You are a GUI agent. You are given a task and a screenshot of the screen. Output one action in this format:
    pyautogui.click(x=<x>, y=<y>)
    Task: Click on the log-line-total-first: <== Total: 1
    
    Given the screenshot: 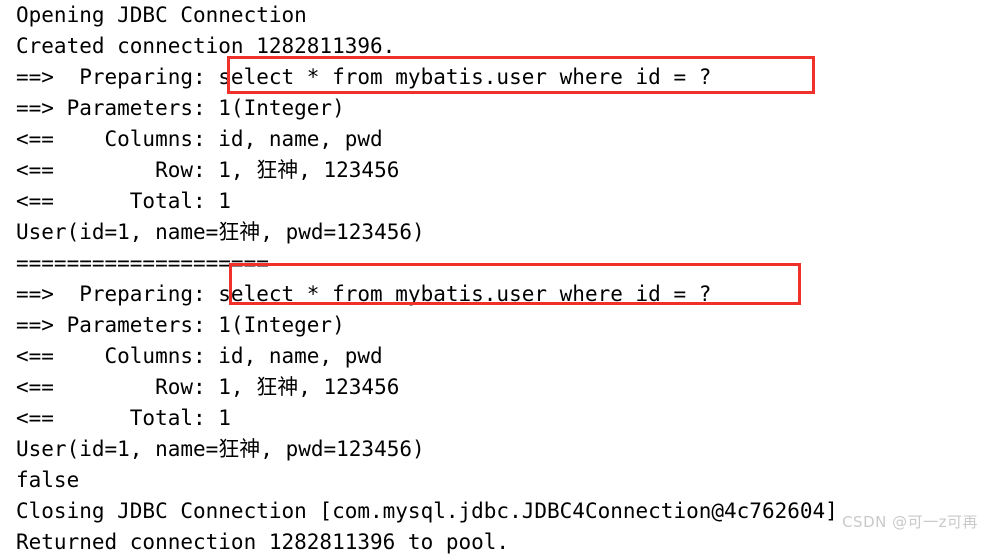 What is the action you would take?
    pyautogui.click(x=123, y=201)
    